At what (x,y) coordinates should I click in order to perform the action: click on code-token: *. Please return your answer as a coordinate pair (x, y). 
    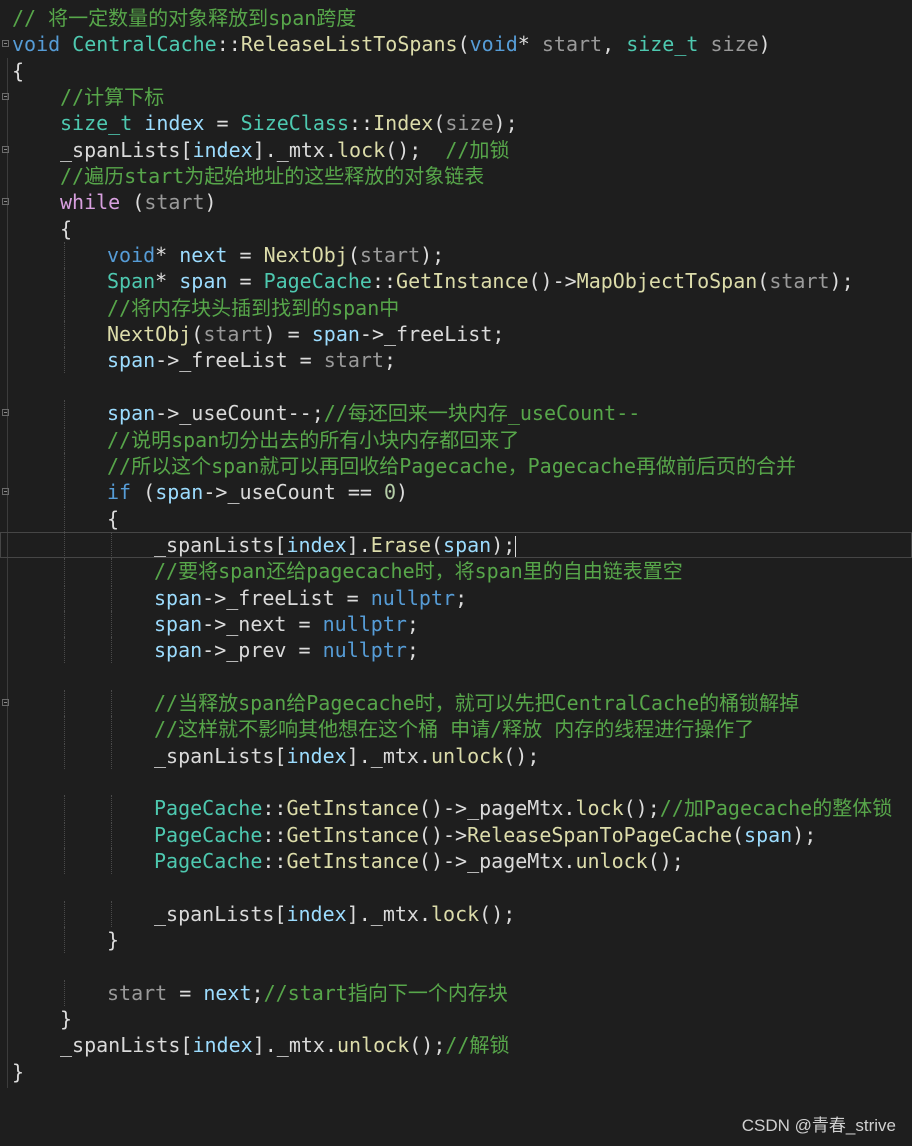
    Looking at the image, I should click on (167, 281).